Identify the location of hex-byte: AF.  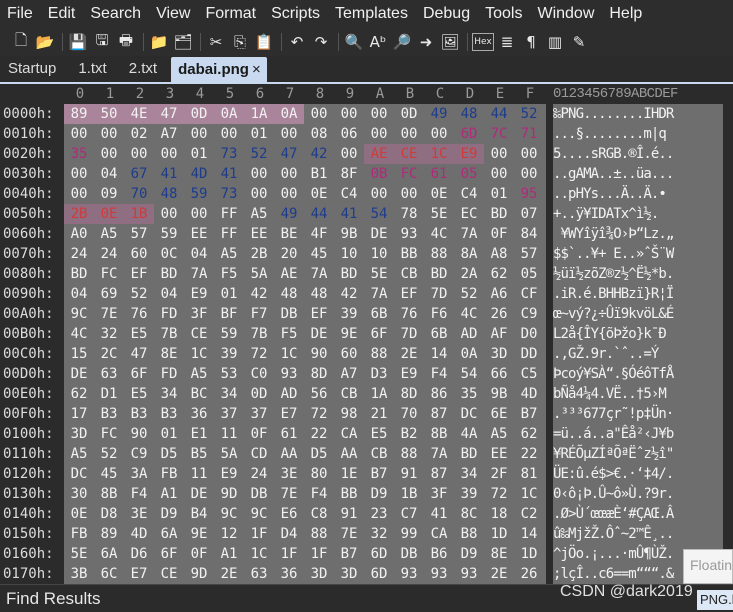
(499, 334).